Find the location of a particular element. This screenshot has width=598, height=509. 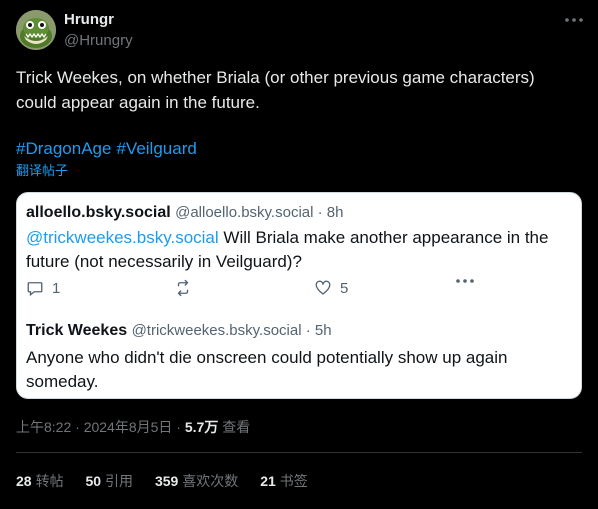

translate-post-link: 翻译帖子 is located at coordinates (42, 171).